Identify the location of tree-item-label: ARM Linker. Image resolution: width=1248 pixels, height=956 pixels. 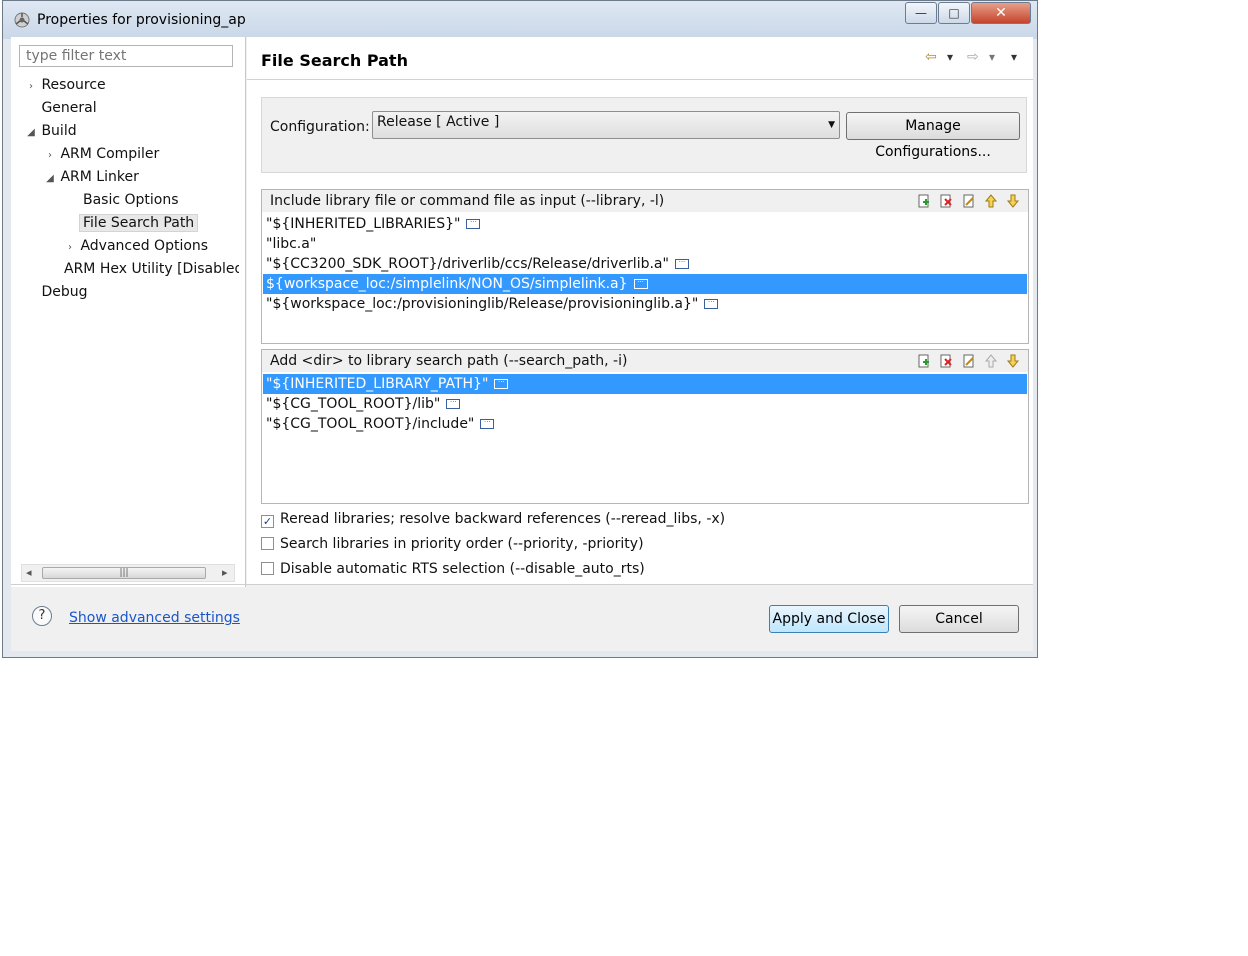
(99, 177).